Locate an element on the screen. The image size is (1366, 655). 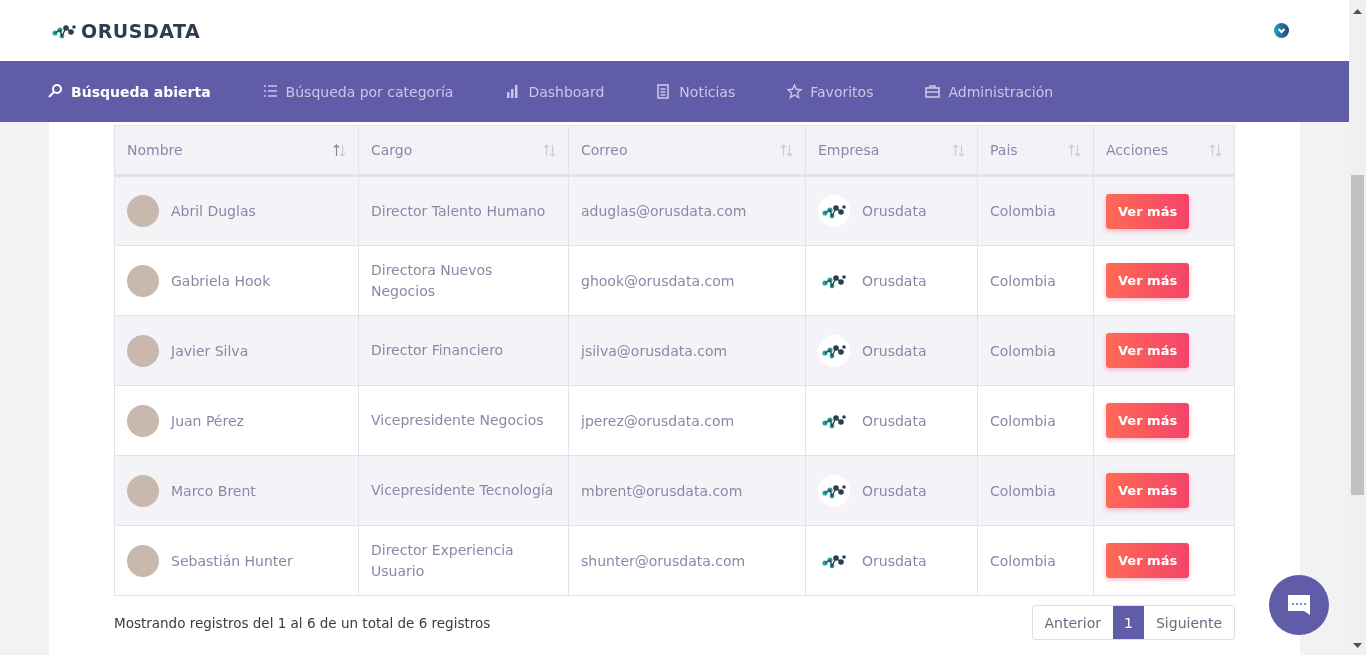
records-summary: Mostrando registros del 1 al 6 de un total de 6 registros is located at coordinates (302, 622).